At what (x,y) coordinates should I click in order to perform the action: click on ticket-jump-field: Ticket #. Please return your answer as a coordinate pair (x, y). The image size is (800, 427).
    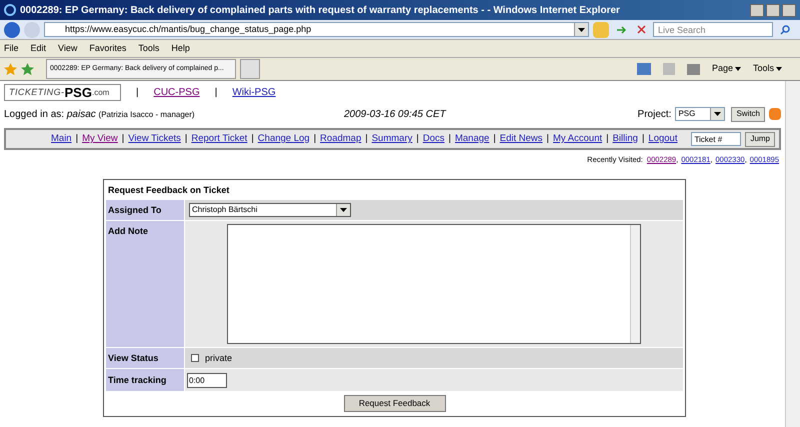
    Looking at the image, I should click on (716, 139).